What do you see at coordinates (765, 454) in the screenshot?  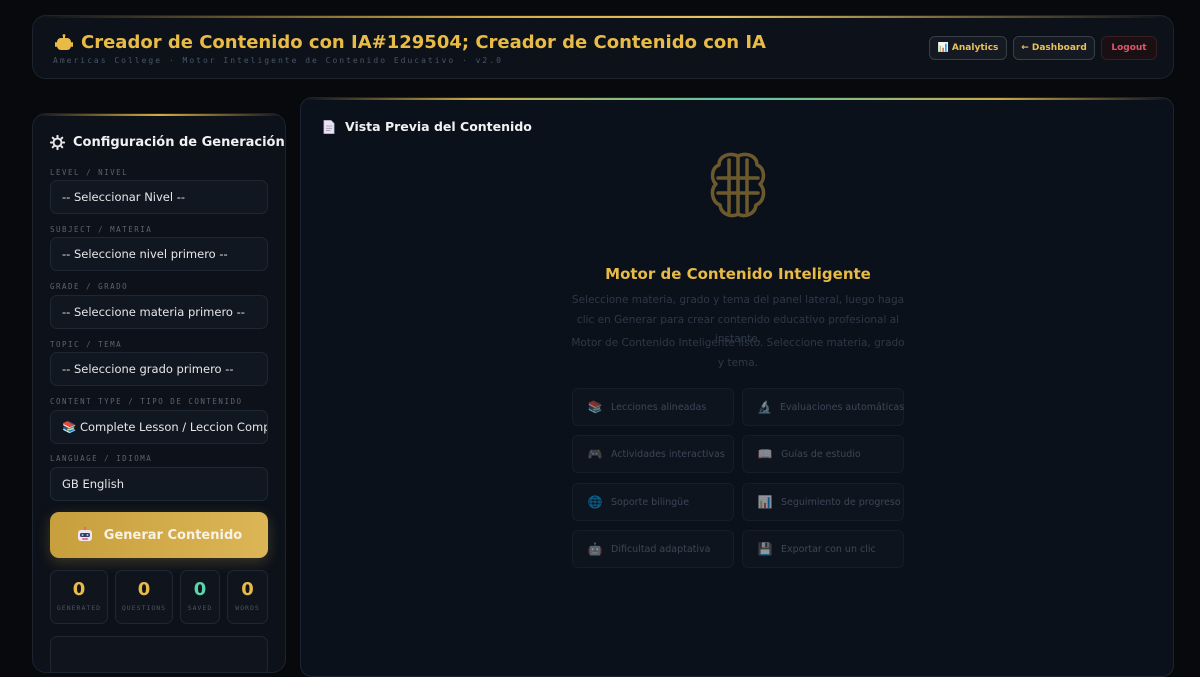 I see `book-icon: 📖` at bounding box center [765, 454].